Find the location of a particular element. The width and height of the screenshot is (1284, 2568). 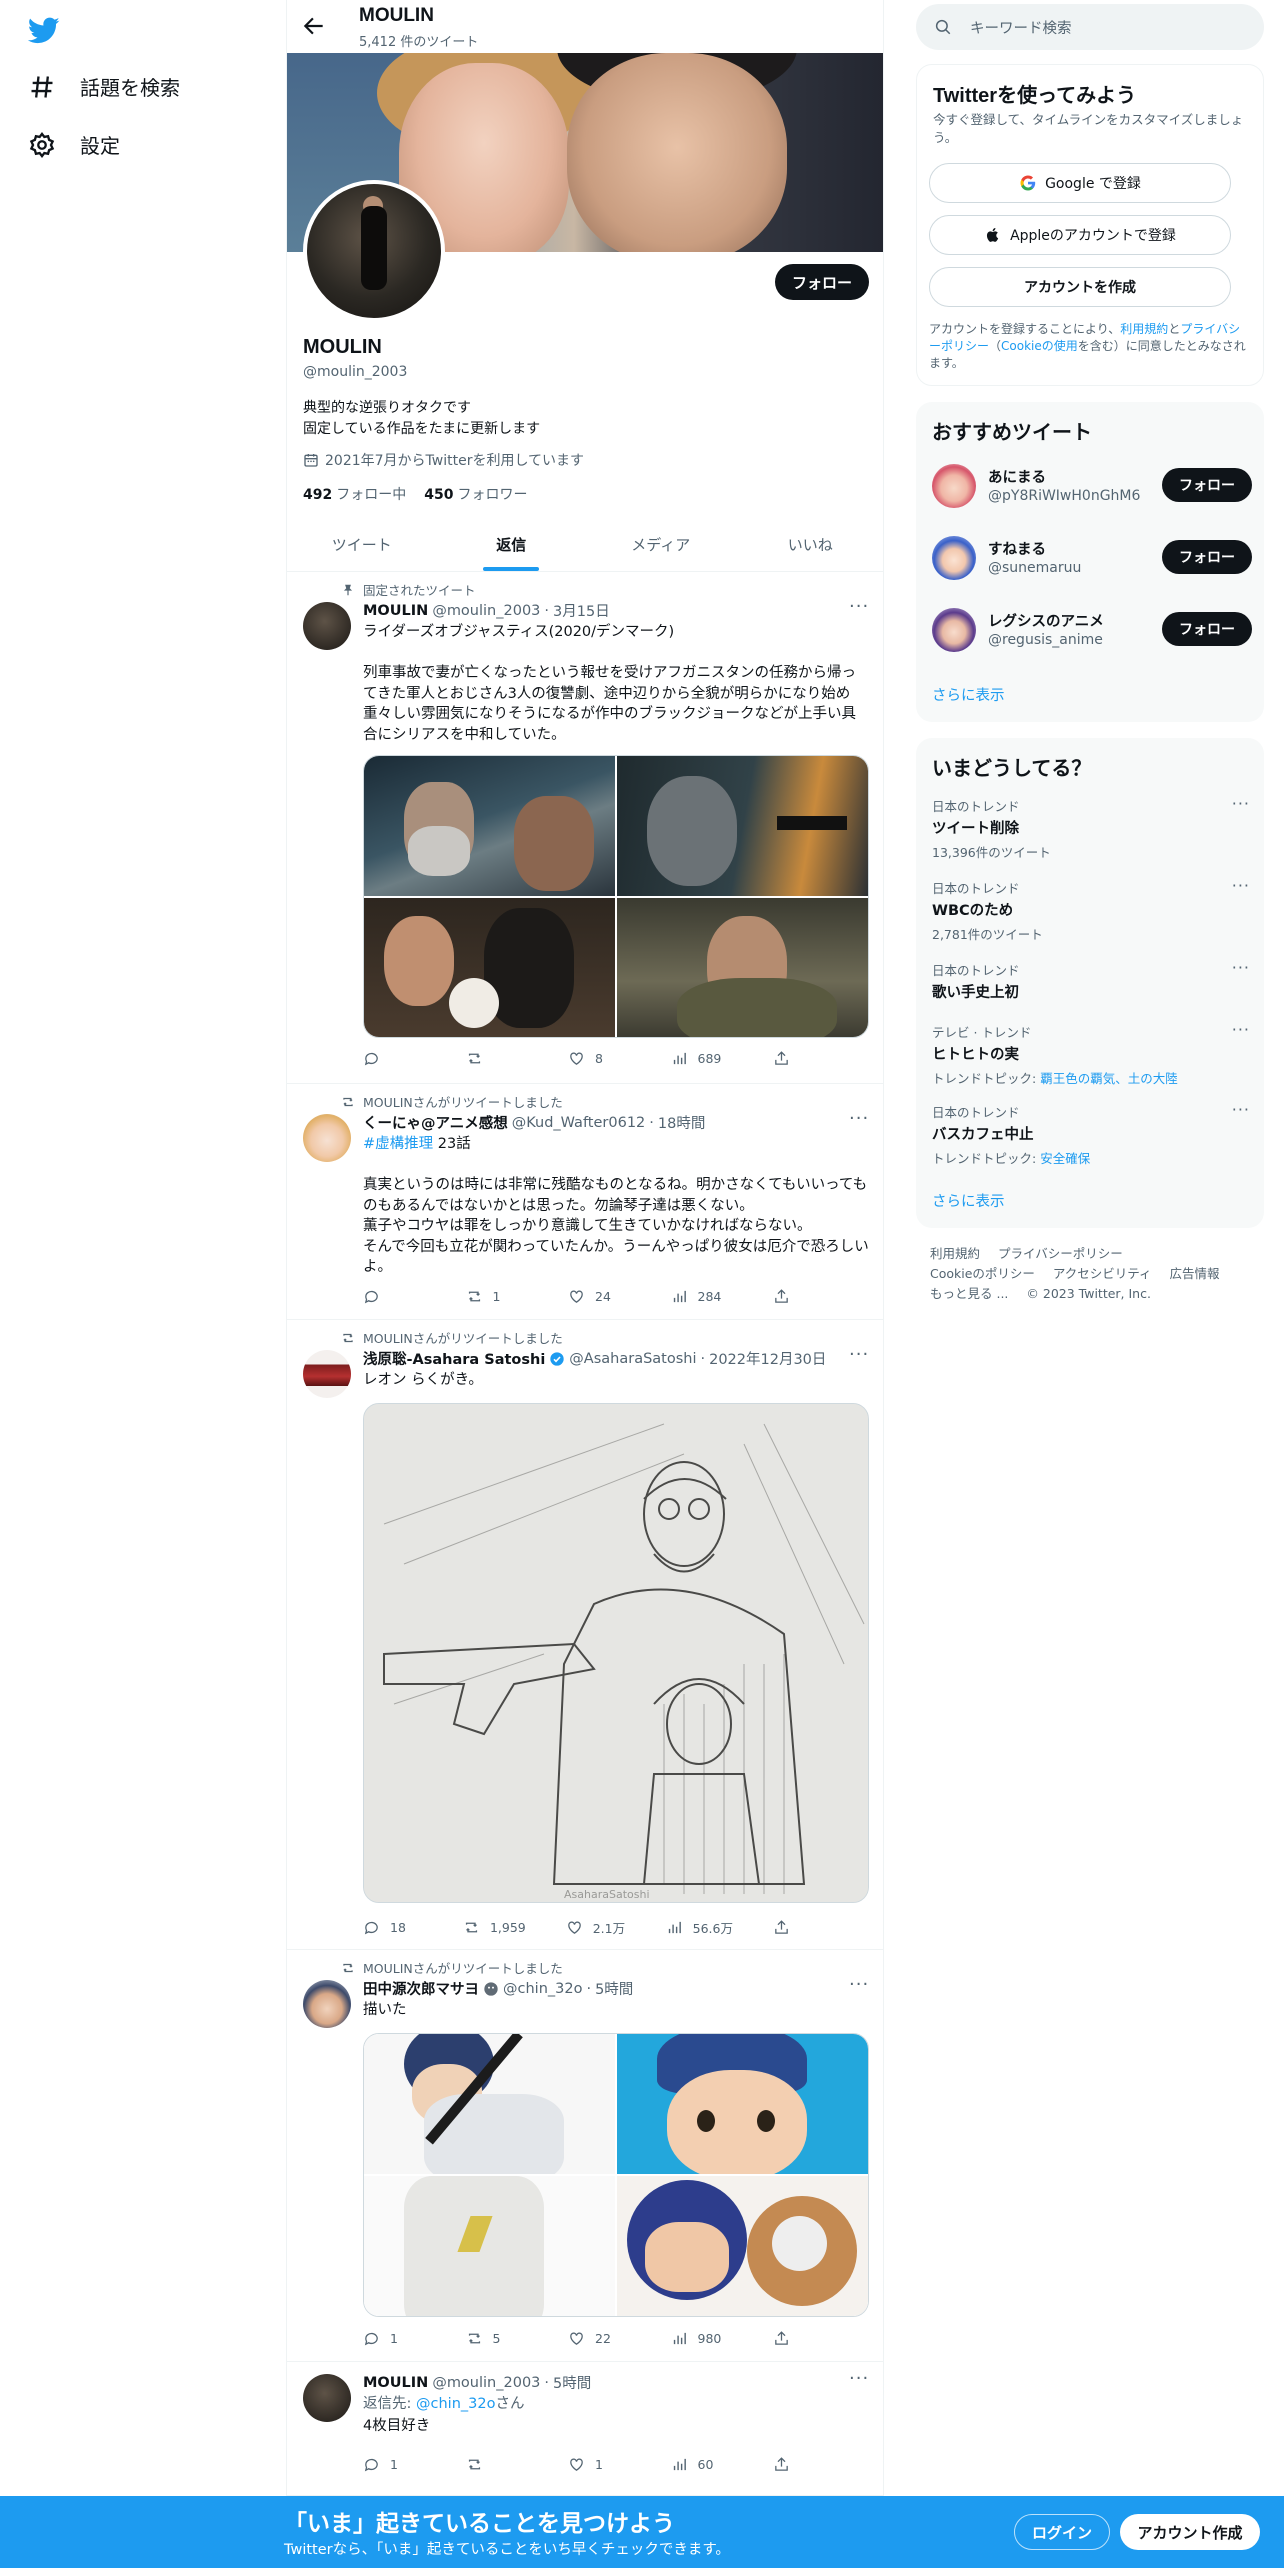

tweet-author-name: くーにゃ@アニメ感想 is located at coordinates (435, 1122).